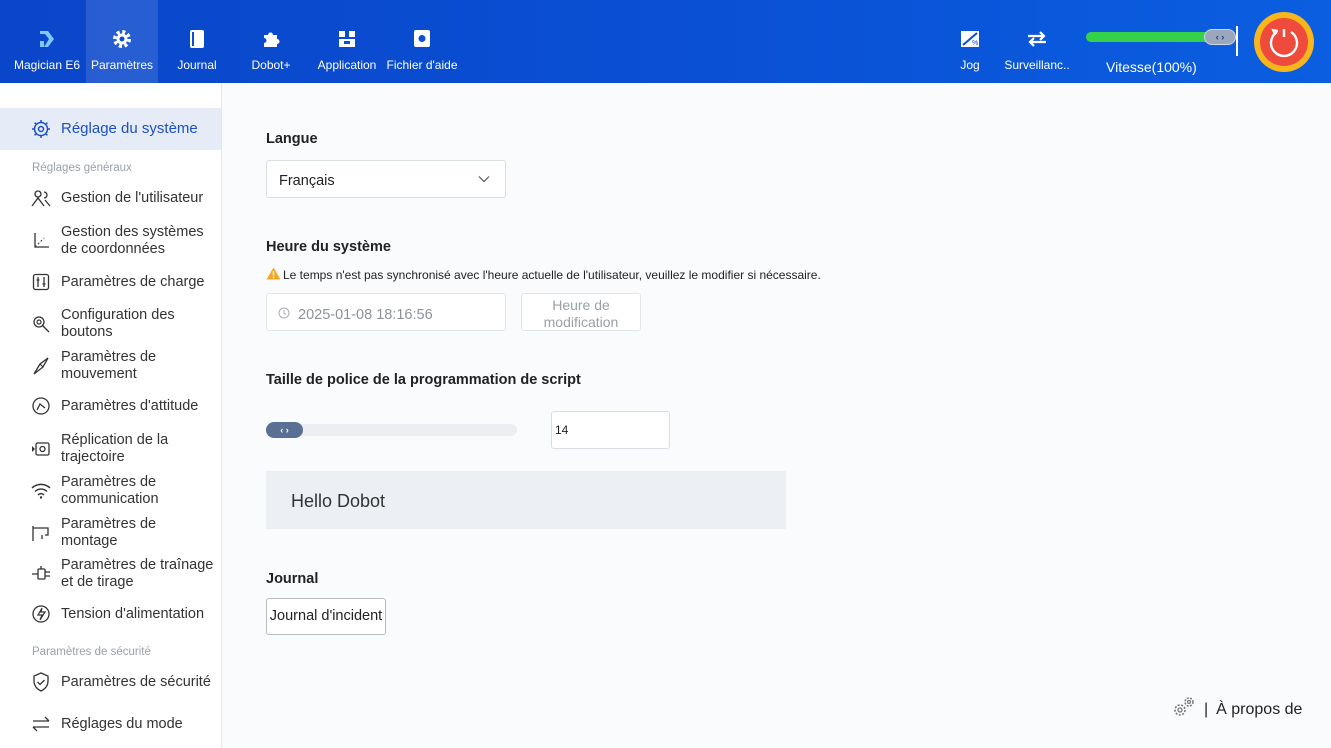 The image size is (1331, 748). What do you see at coordinates (328, 247) in the screenshot?
I see `system-time-title: Heure du système` at bounding box center [328, 247].